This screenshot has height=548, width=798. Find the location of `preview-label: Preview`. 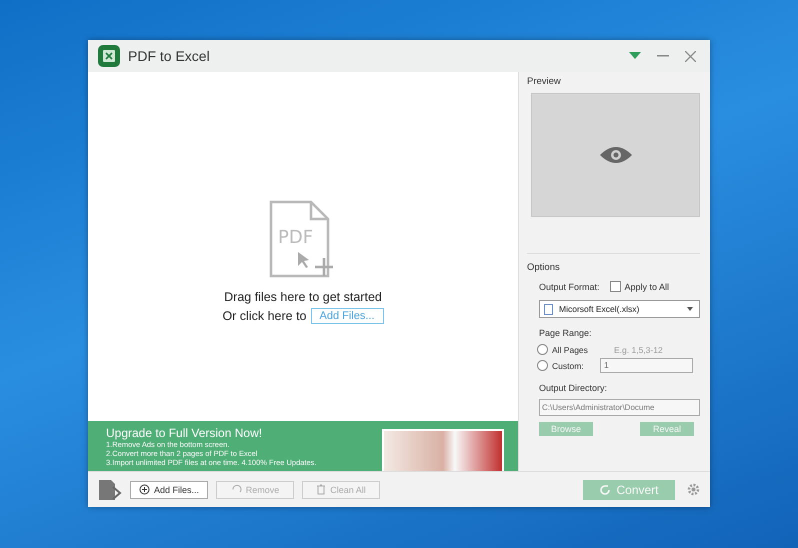

preview-label: Preview is located at coordinates (544, 81).